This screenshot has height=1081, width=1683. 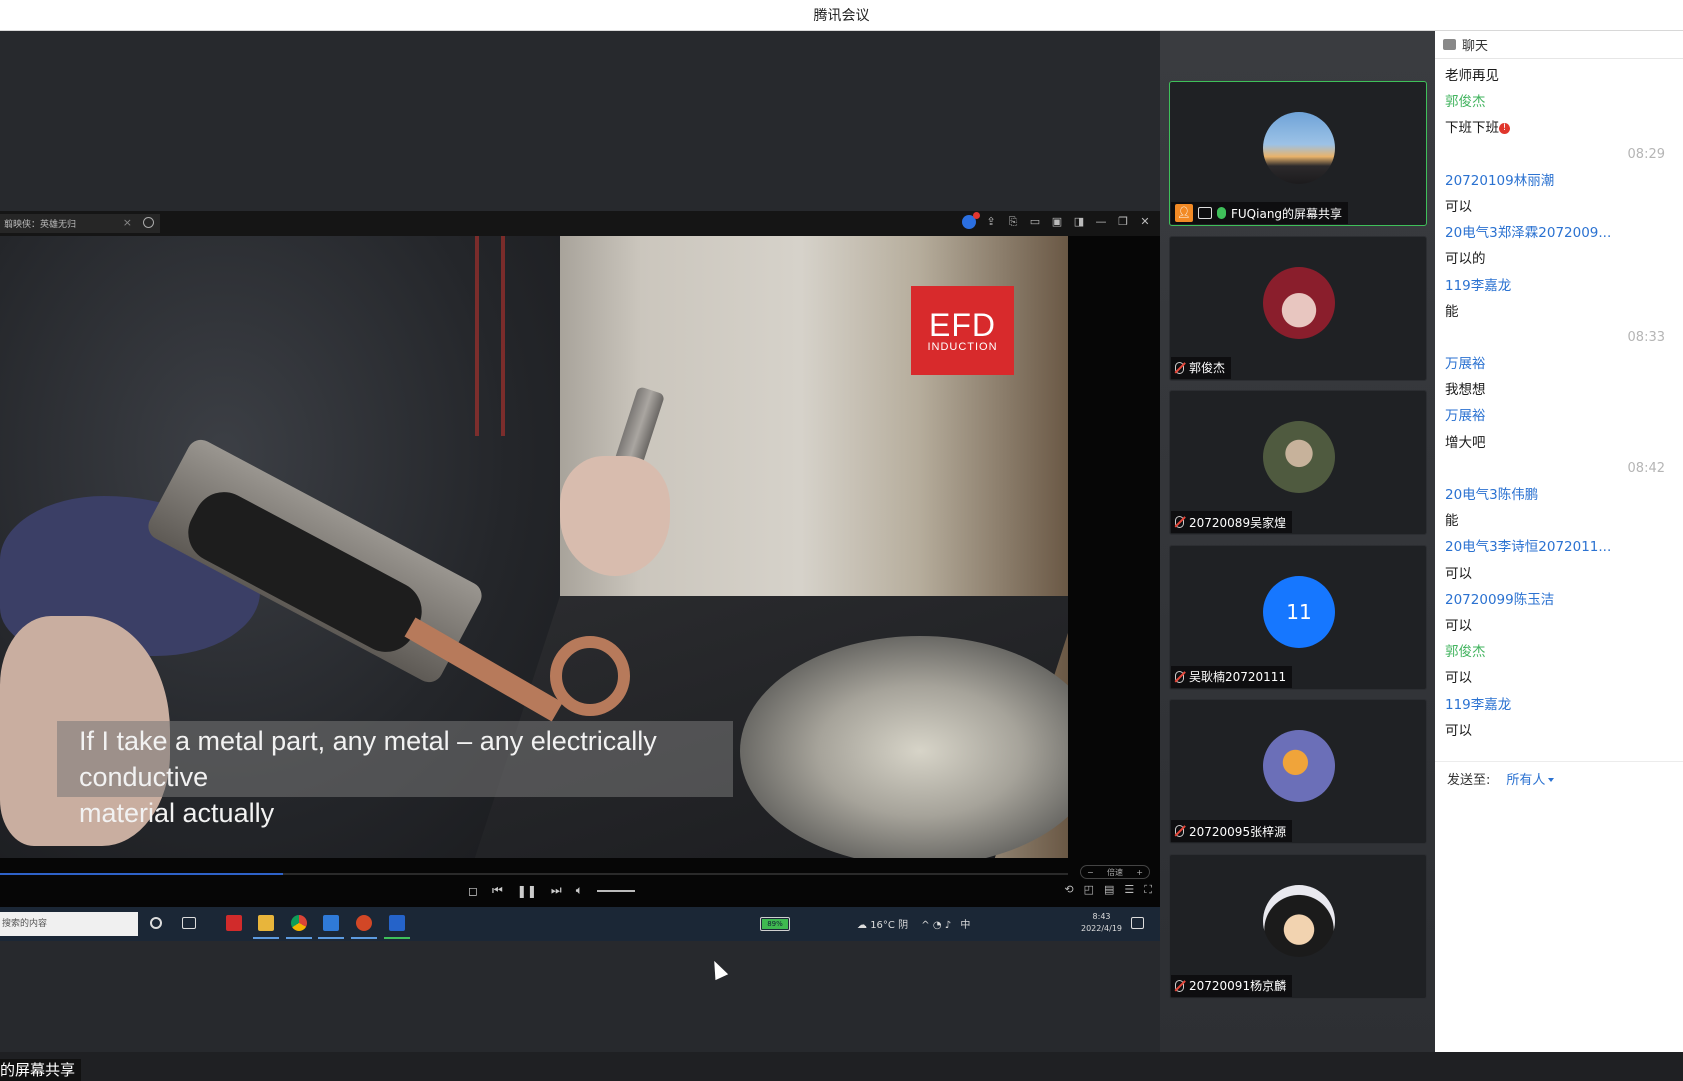 I want to click on screen-icon: ▤, so click(x=1109, y=890).